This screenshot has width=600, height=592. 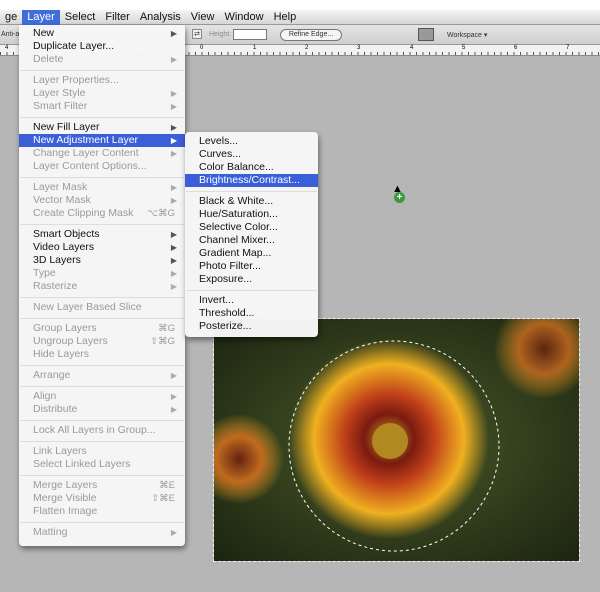 I want to click on menu-item-label: Merge Visible, so click(x=65, y=498).